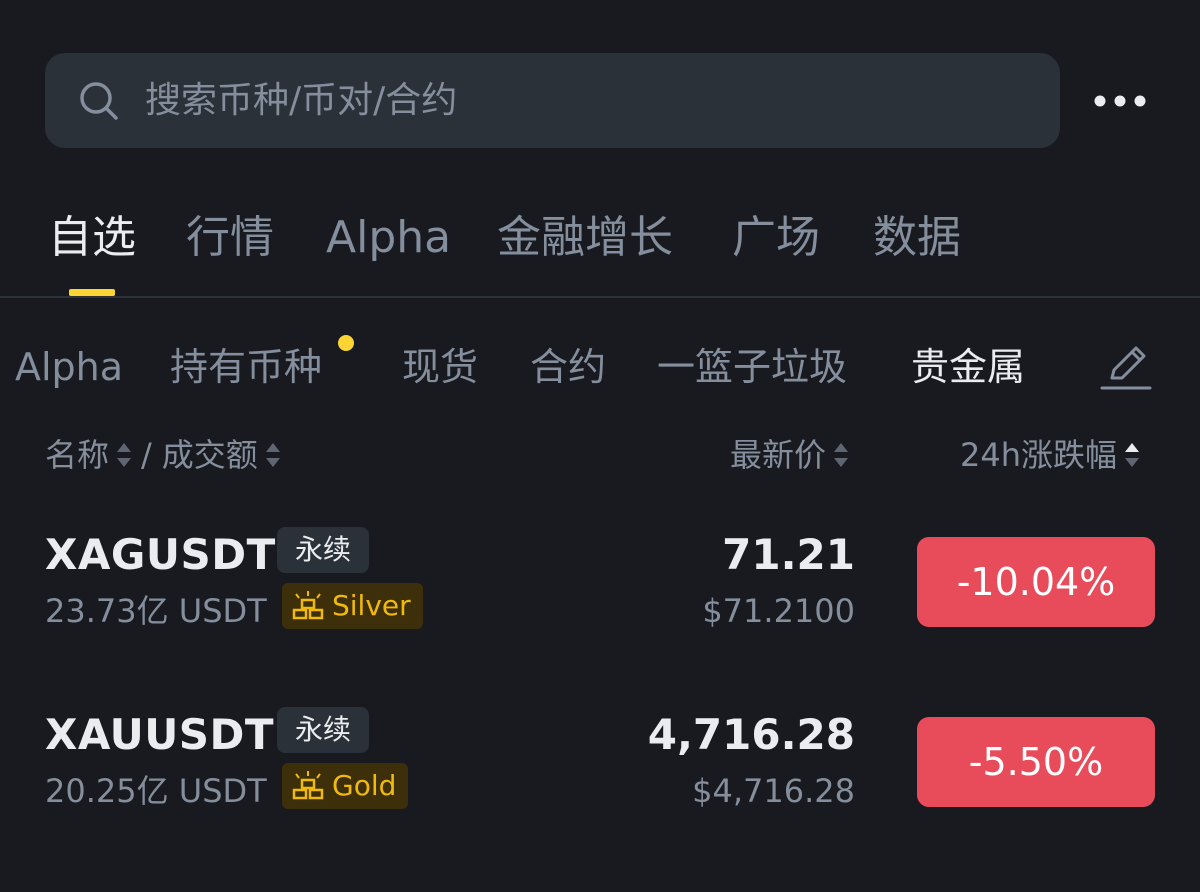 This screenshot has height=892, width=1200. Describe the element at coordinates (752, 367) in the screenshot. I see `subtab-basket: 一篮子垃圾` at that location.